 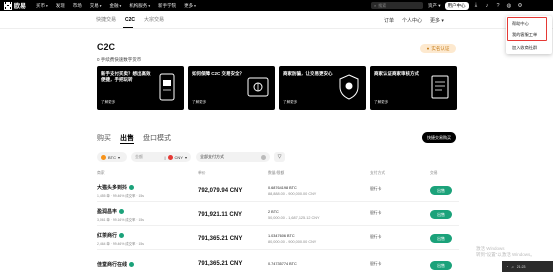 I want to click on table-header: 商家 单价 数量/限额 支付方式 交易, so click(x=267, y=173).